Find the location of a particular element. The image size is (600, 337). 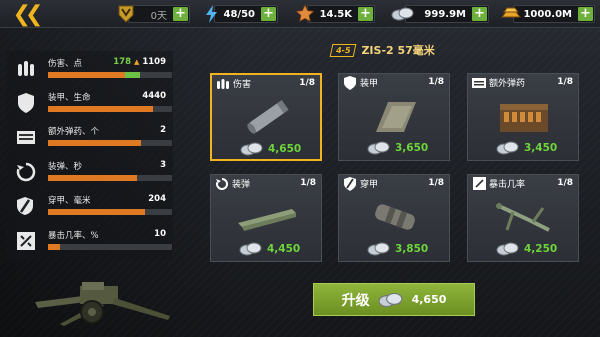

card-price: 3,450 is located at coordinates (526, 148).